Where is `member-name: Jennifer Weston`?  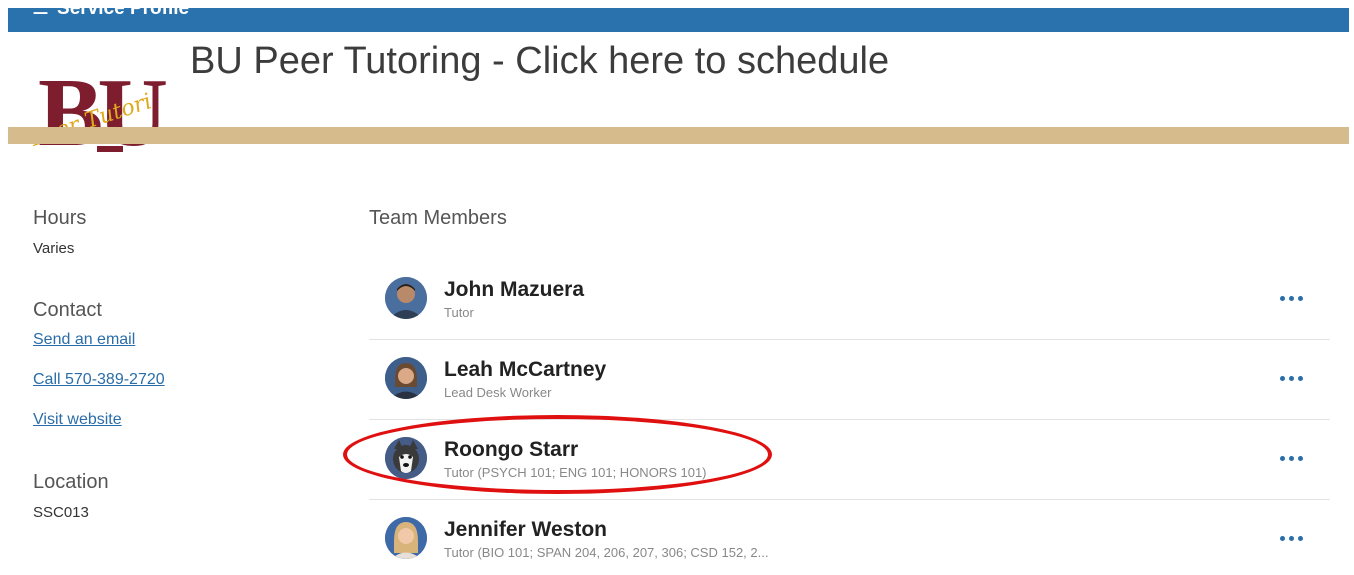 member-name: Jennifer Weston is located at coordinates (525, 530).